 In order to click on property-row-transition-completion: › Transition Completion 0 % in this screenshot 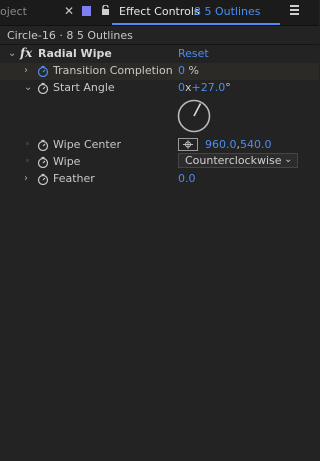, I will do `click(159, 71)`.